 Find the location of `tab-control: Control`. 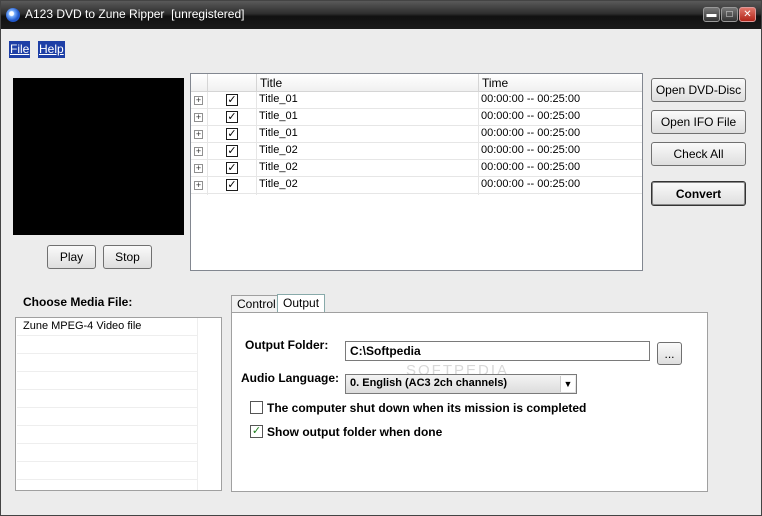

tab-control: Control is located at coordinates (256, 304).